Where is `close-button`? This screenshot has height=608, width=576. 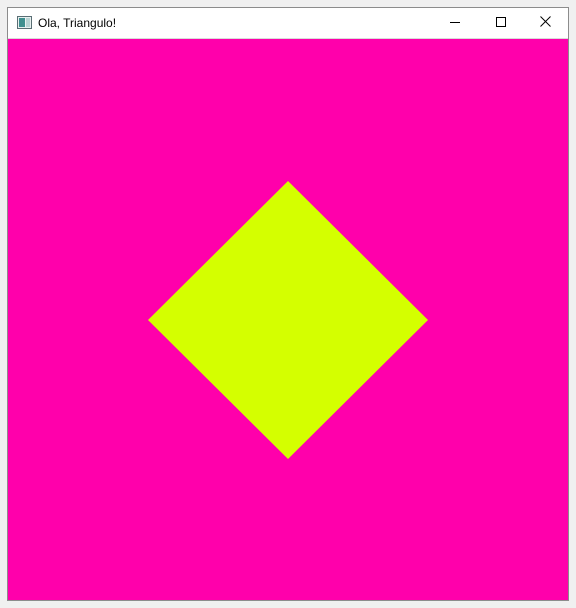
close-button is located at coordinates (545, 23).